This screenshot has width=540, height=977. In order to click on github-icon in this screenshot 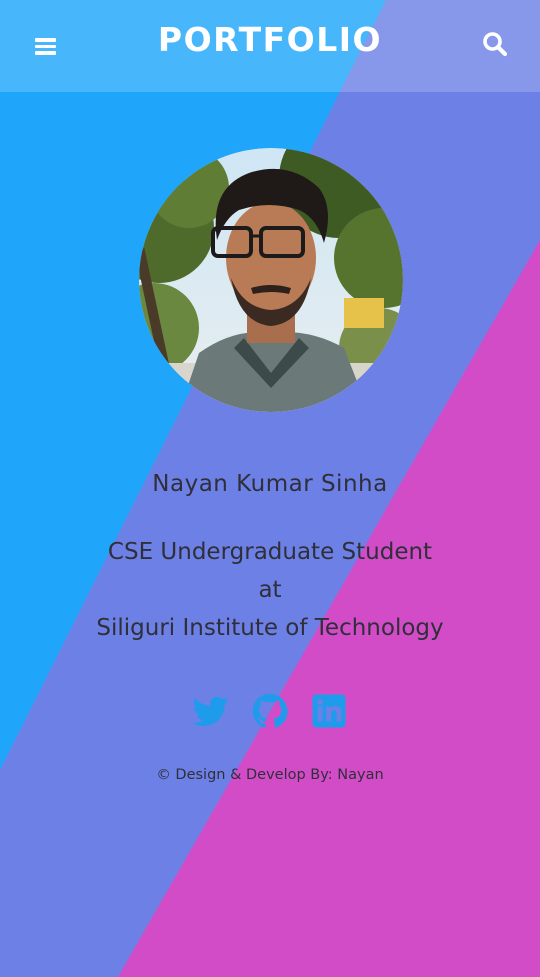, I will do `click(270, 711)`.